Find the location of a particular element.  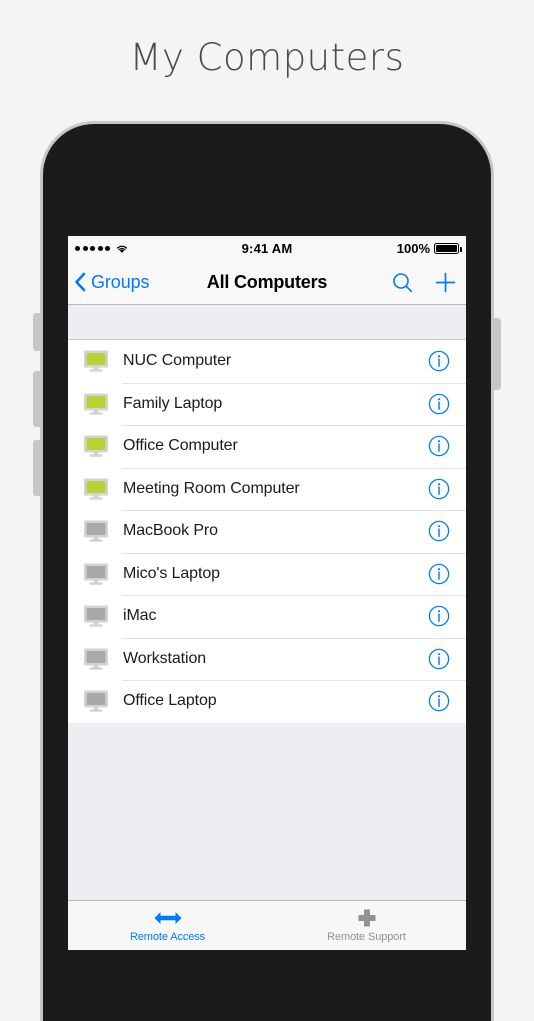

computer-name: MacBook Pro is located at coordinates (170, 531).